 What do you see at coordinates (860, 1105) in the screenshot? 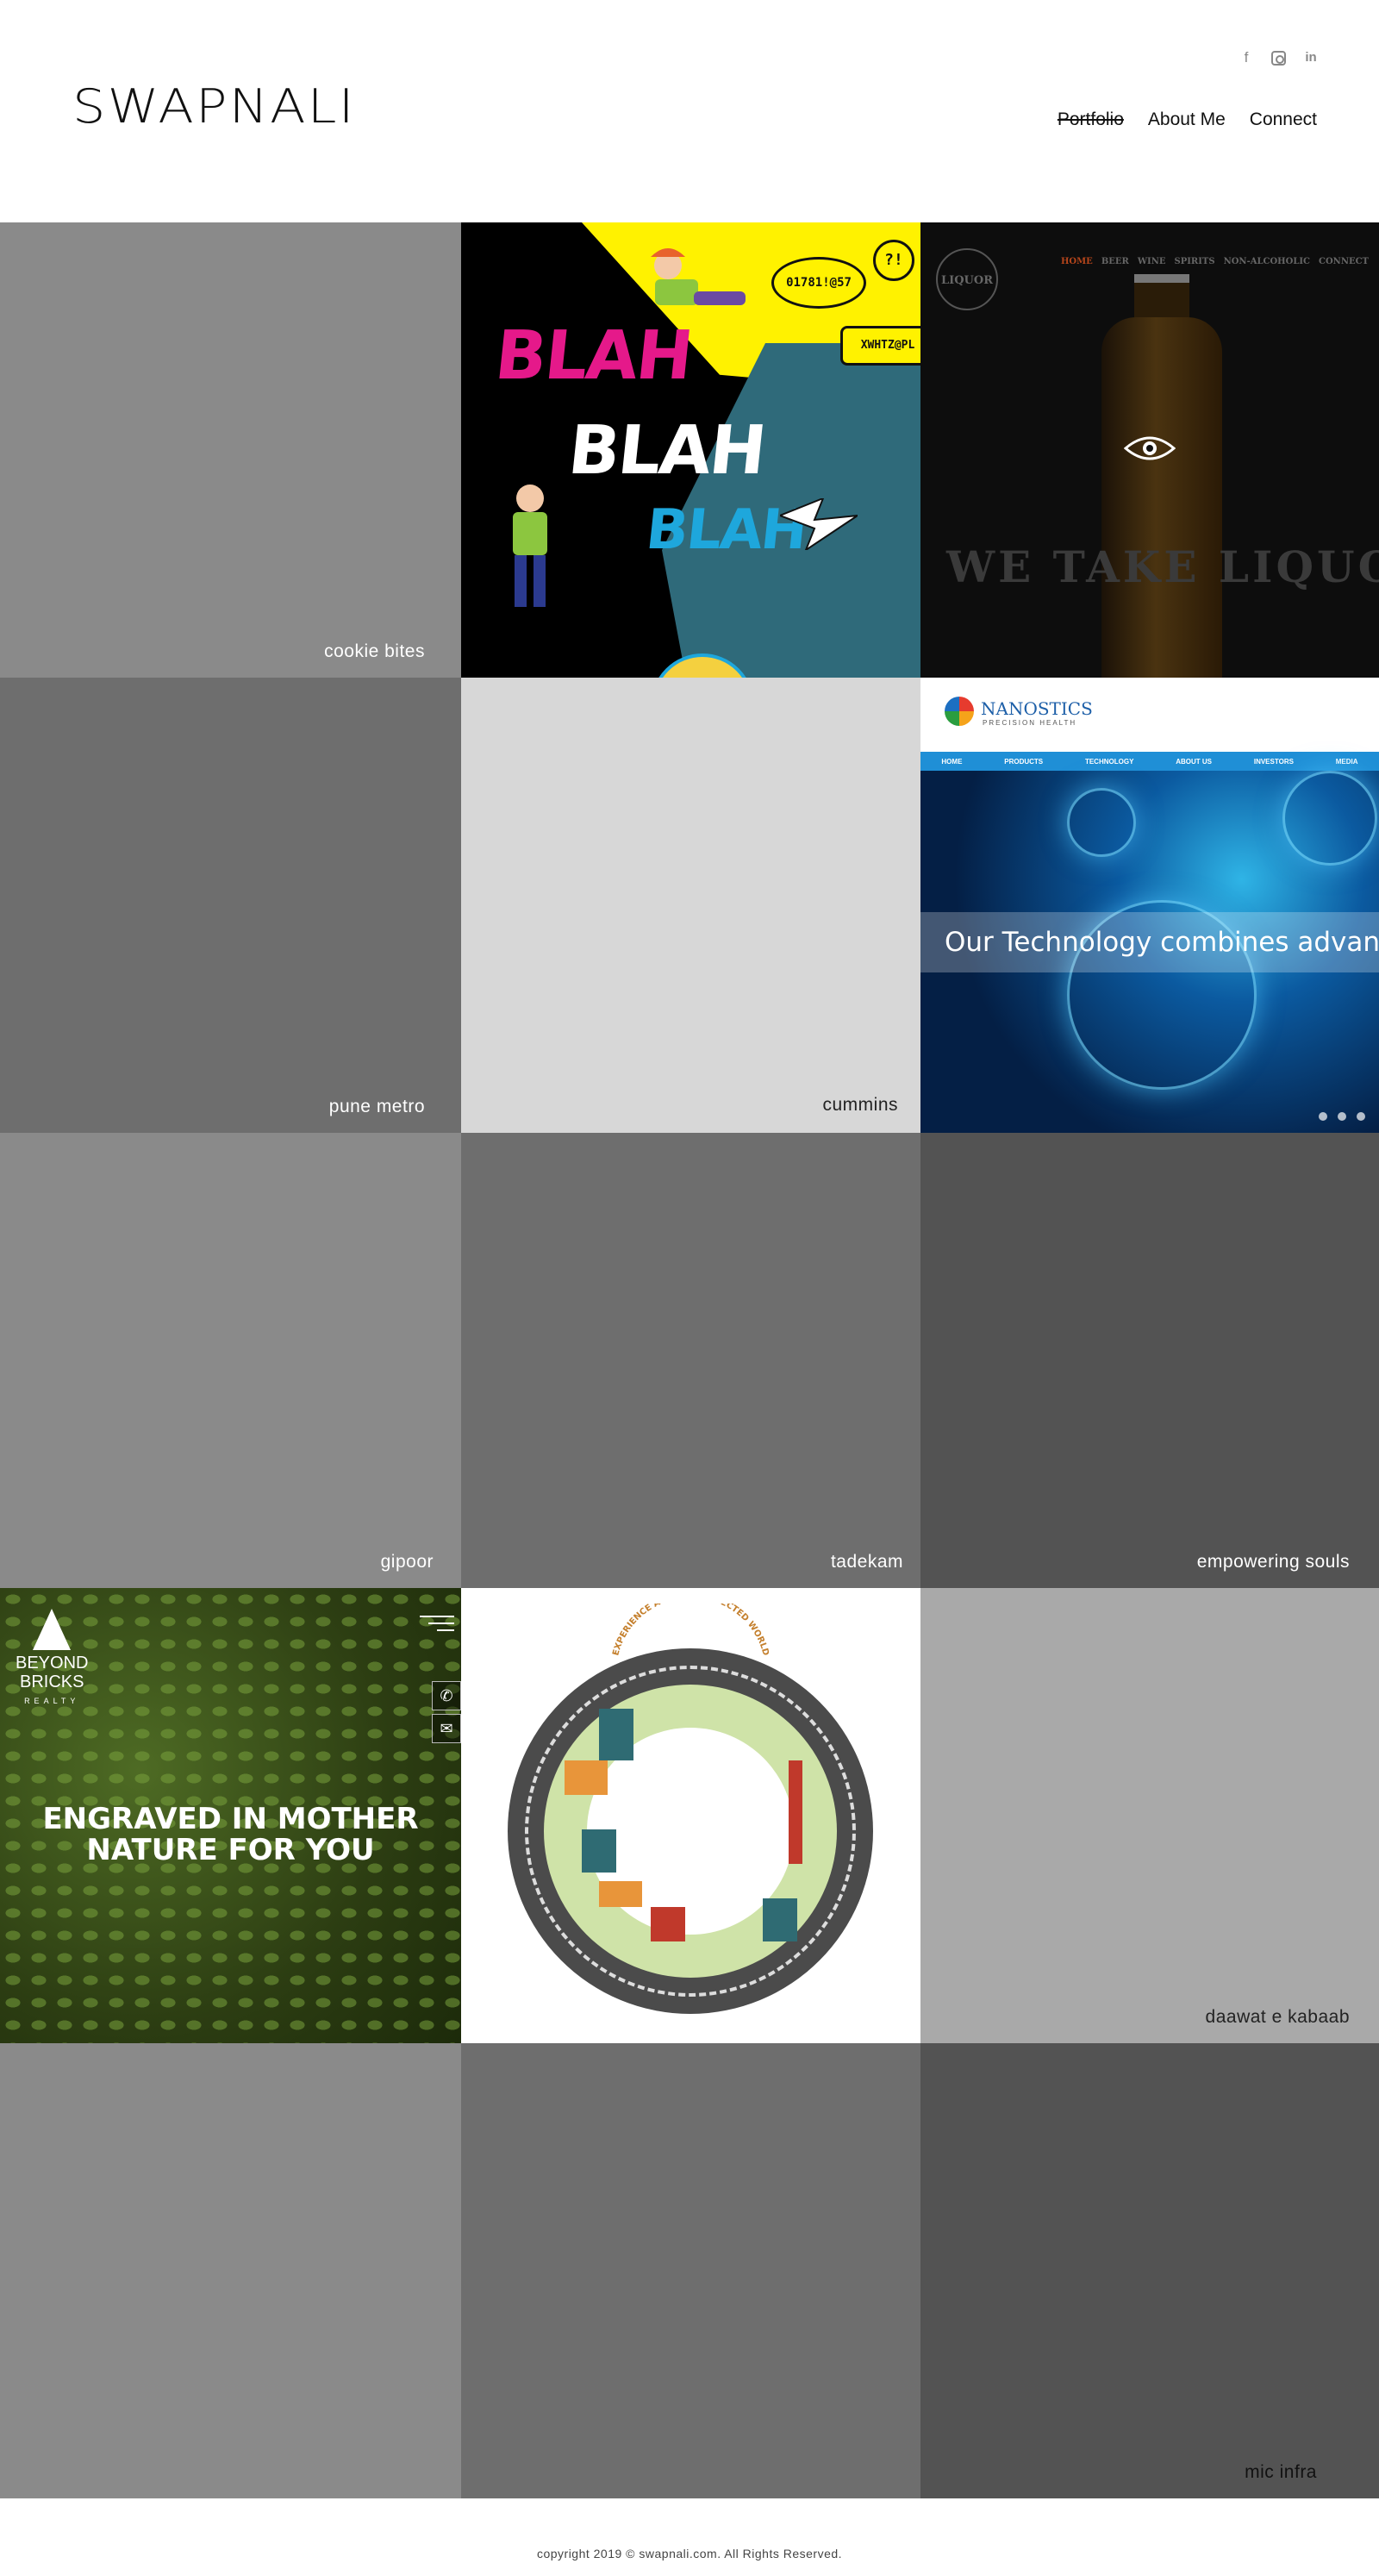
I see `tile-label: cummins` at bounding box center [860, 1105].